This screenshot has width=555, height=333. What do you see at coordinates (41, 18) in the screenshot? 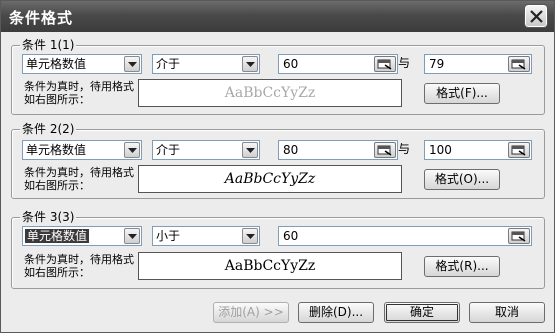
I see `dialog-title: 条件格式` at bounding box center [41, 18].